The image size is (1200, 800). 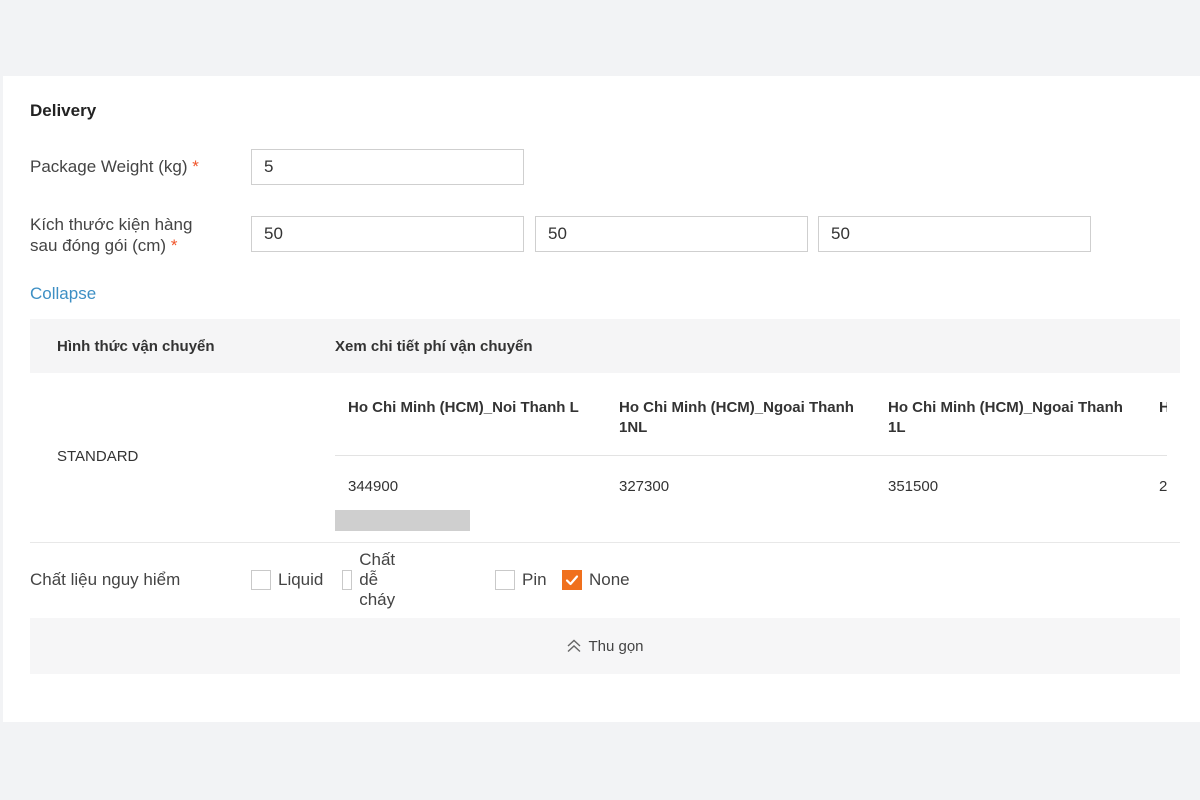 I want to click on zone-price: 327300, so click(x=644, y=486).